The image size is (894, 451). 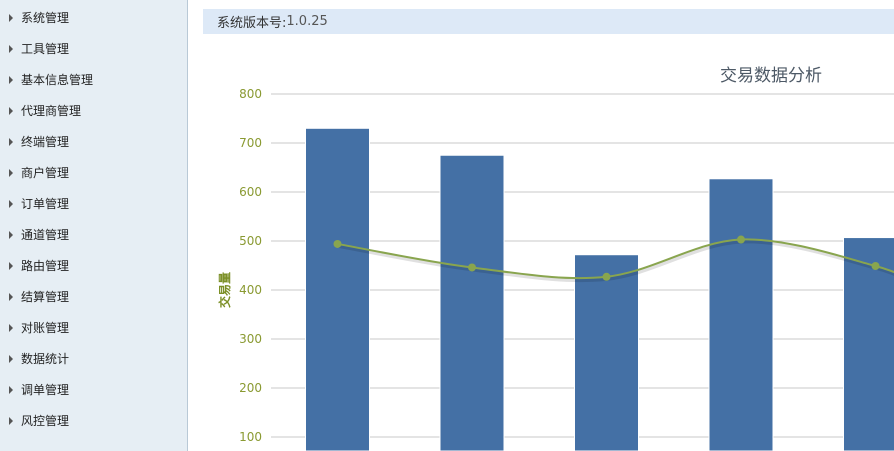 What do you see at coordinates (224, 290) in the screenshot?
I see `y-axis-label: 交易量` at bounding box center [224, 290].